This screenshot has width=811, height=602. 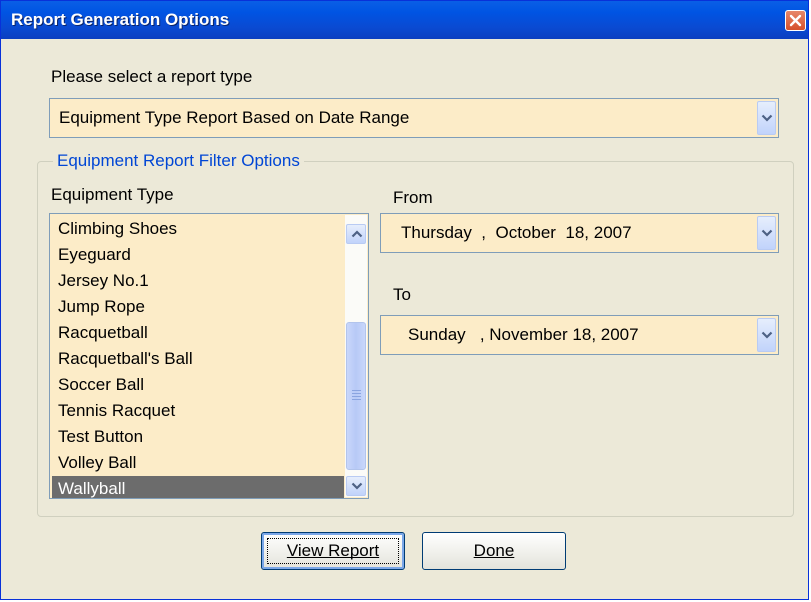 What do you see at coordinates (516, 232) in the screenshot?
I see `from-date-value: Thursday , October 18, 2007` at bounding box center [516, 232].